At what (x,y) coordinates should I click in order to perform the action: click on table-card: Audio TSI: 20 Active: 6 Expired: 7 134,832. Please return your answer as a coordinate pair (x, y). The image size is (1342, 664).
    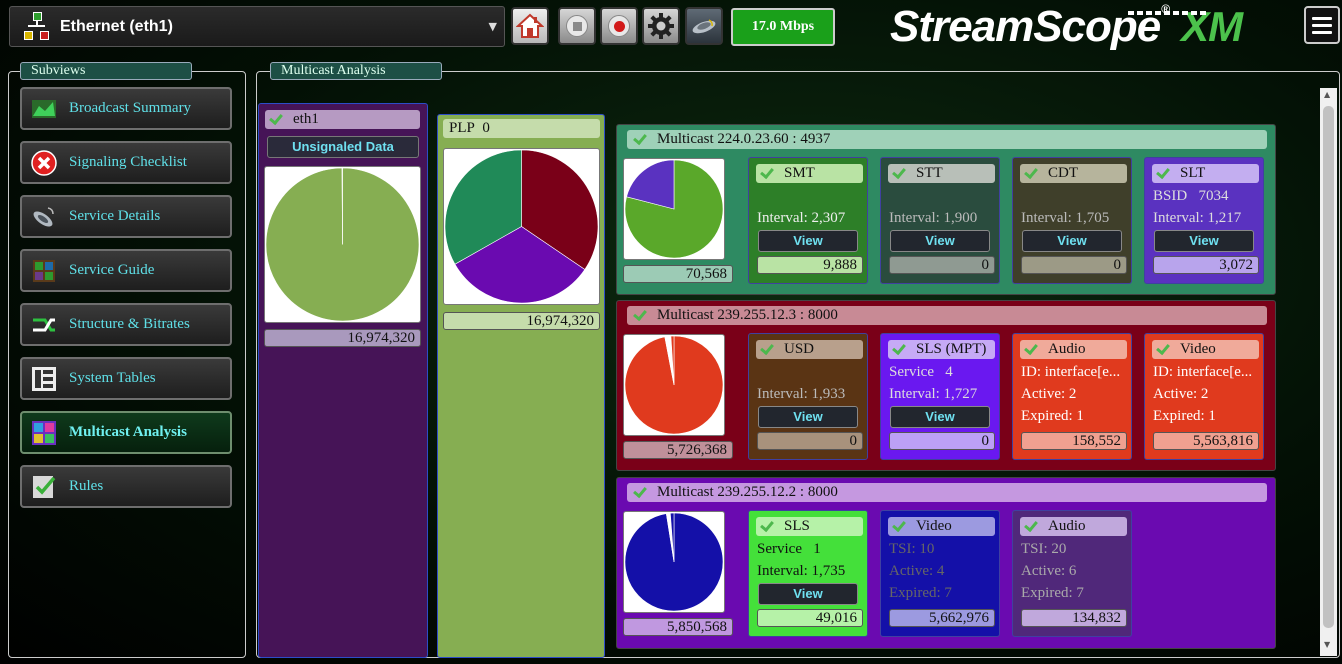
    Looking at the image, I should click on (1072, 573).